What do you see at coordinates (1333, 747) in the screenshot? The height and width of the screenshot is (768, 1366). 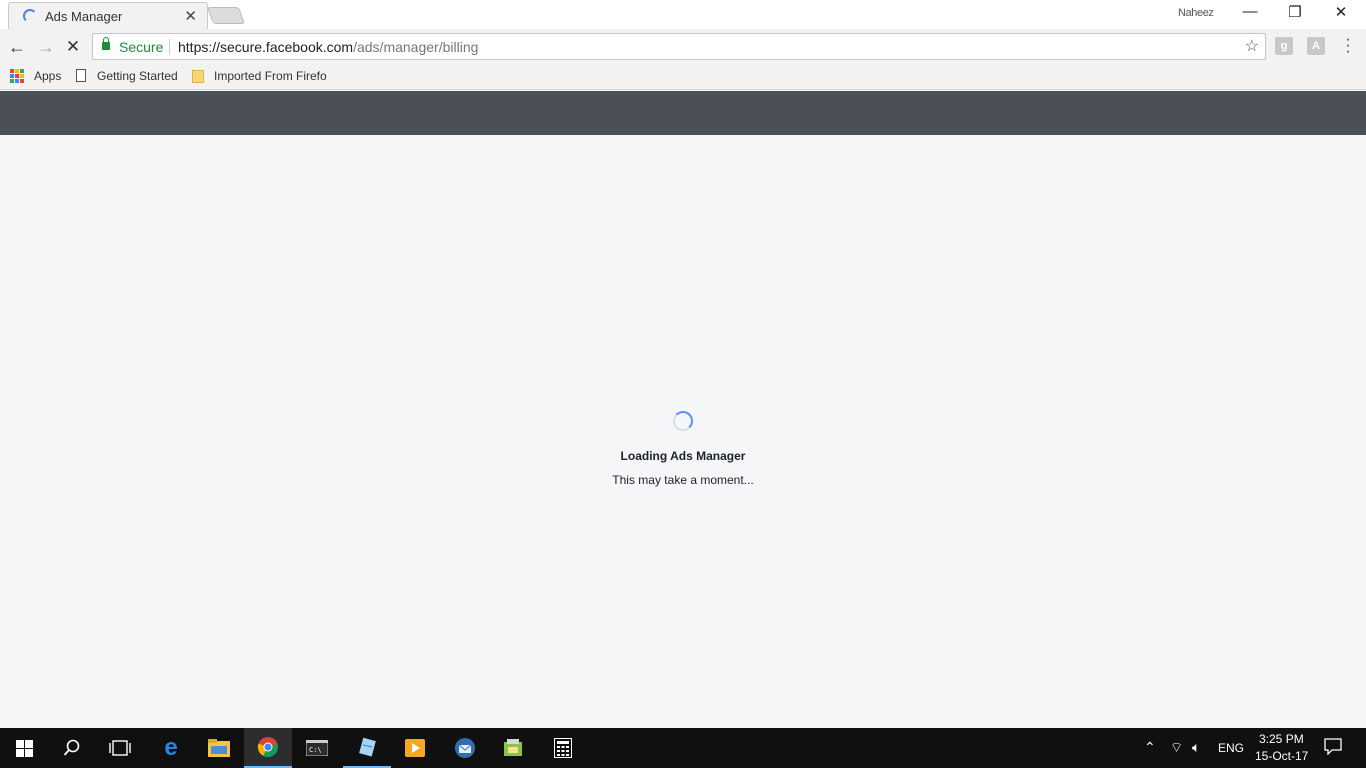 I see `notifications-icon` at bounding box center [1333, 747].